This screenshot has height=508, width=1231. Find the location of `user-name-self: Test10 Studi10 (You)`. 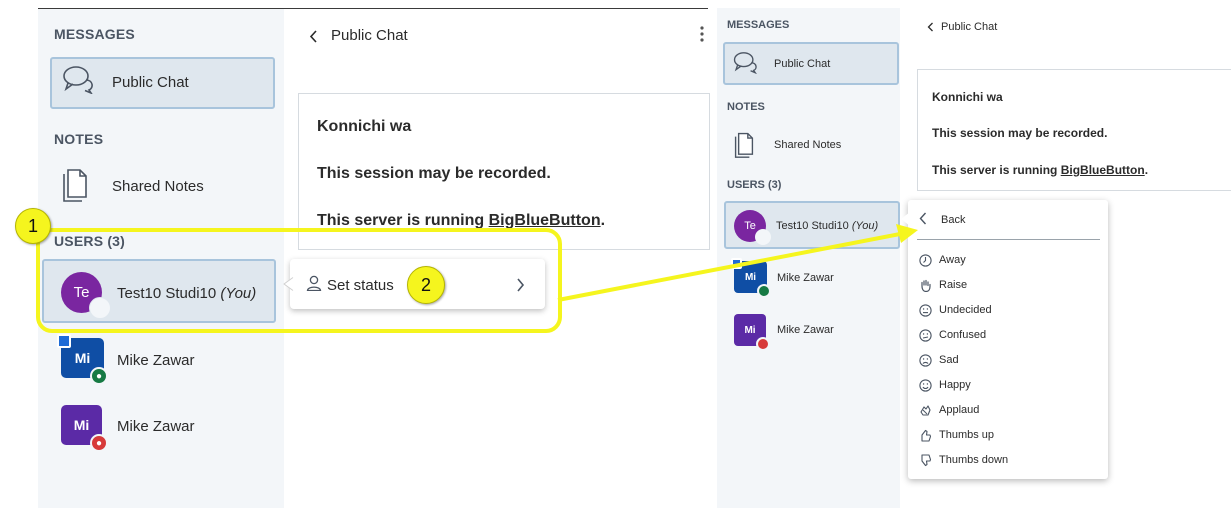

user-name-self: Test10 Studi10 (You) is located at coordinates (827, 226).